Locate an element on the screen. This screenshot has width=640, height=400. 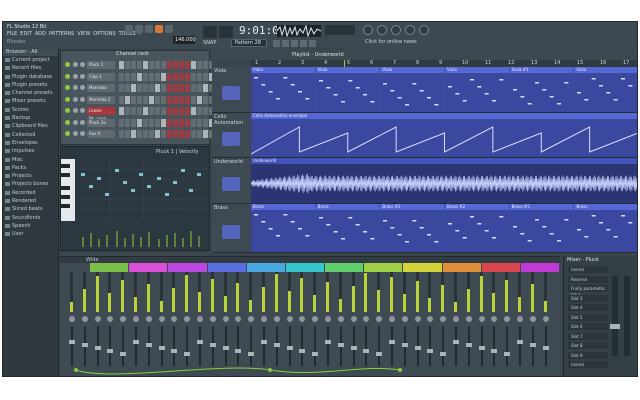
browser-item: Speech is located at coordinates (30, 226).